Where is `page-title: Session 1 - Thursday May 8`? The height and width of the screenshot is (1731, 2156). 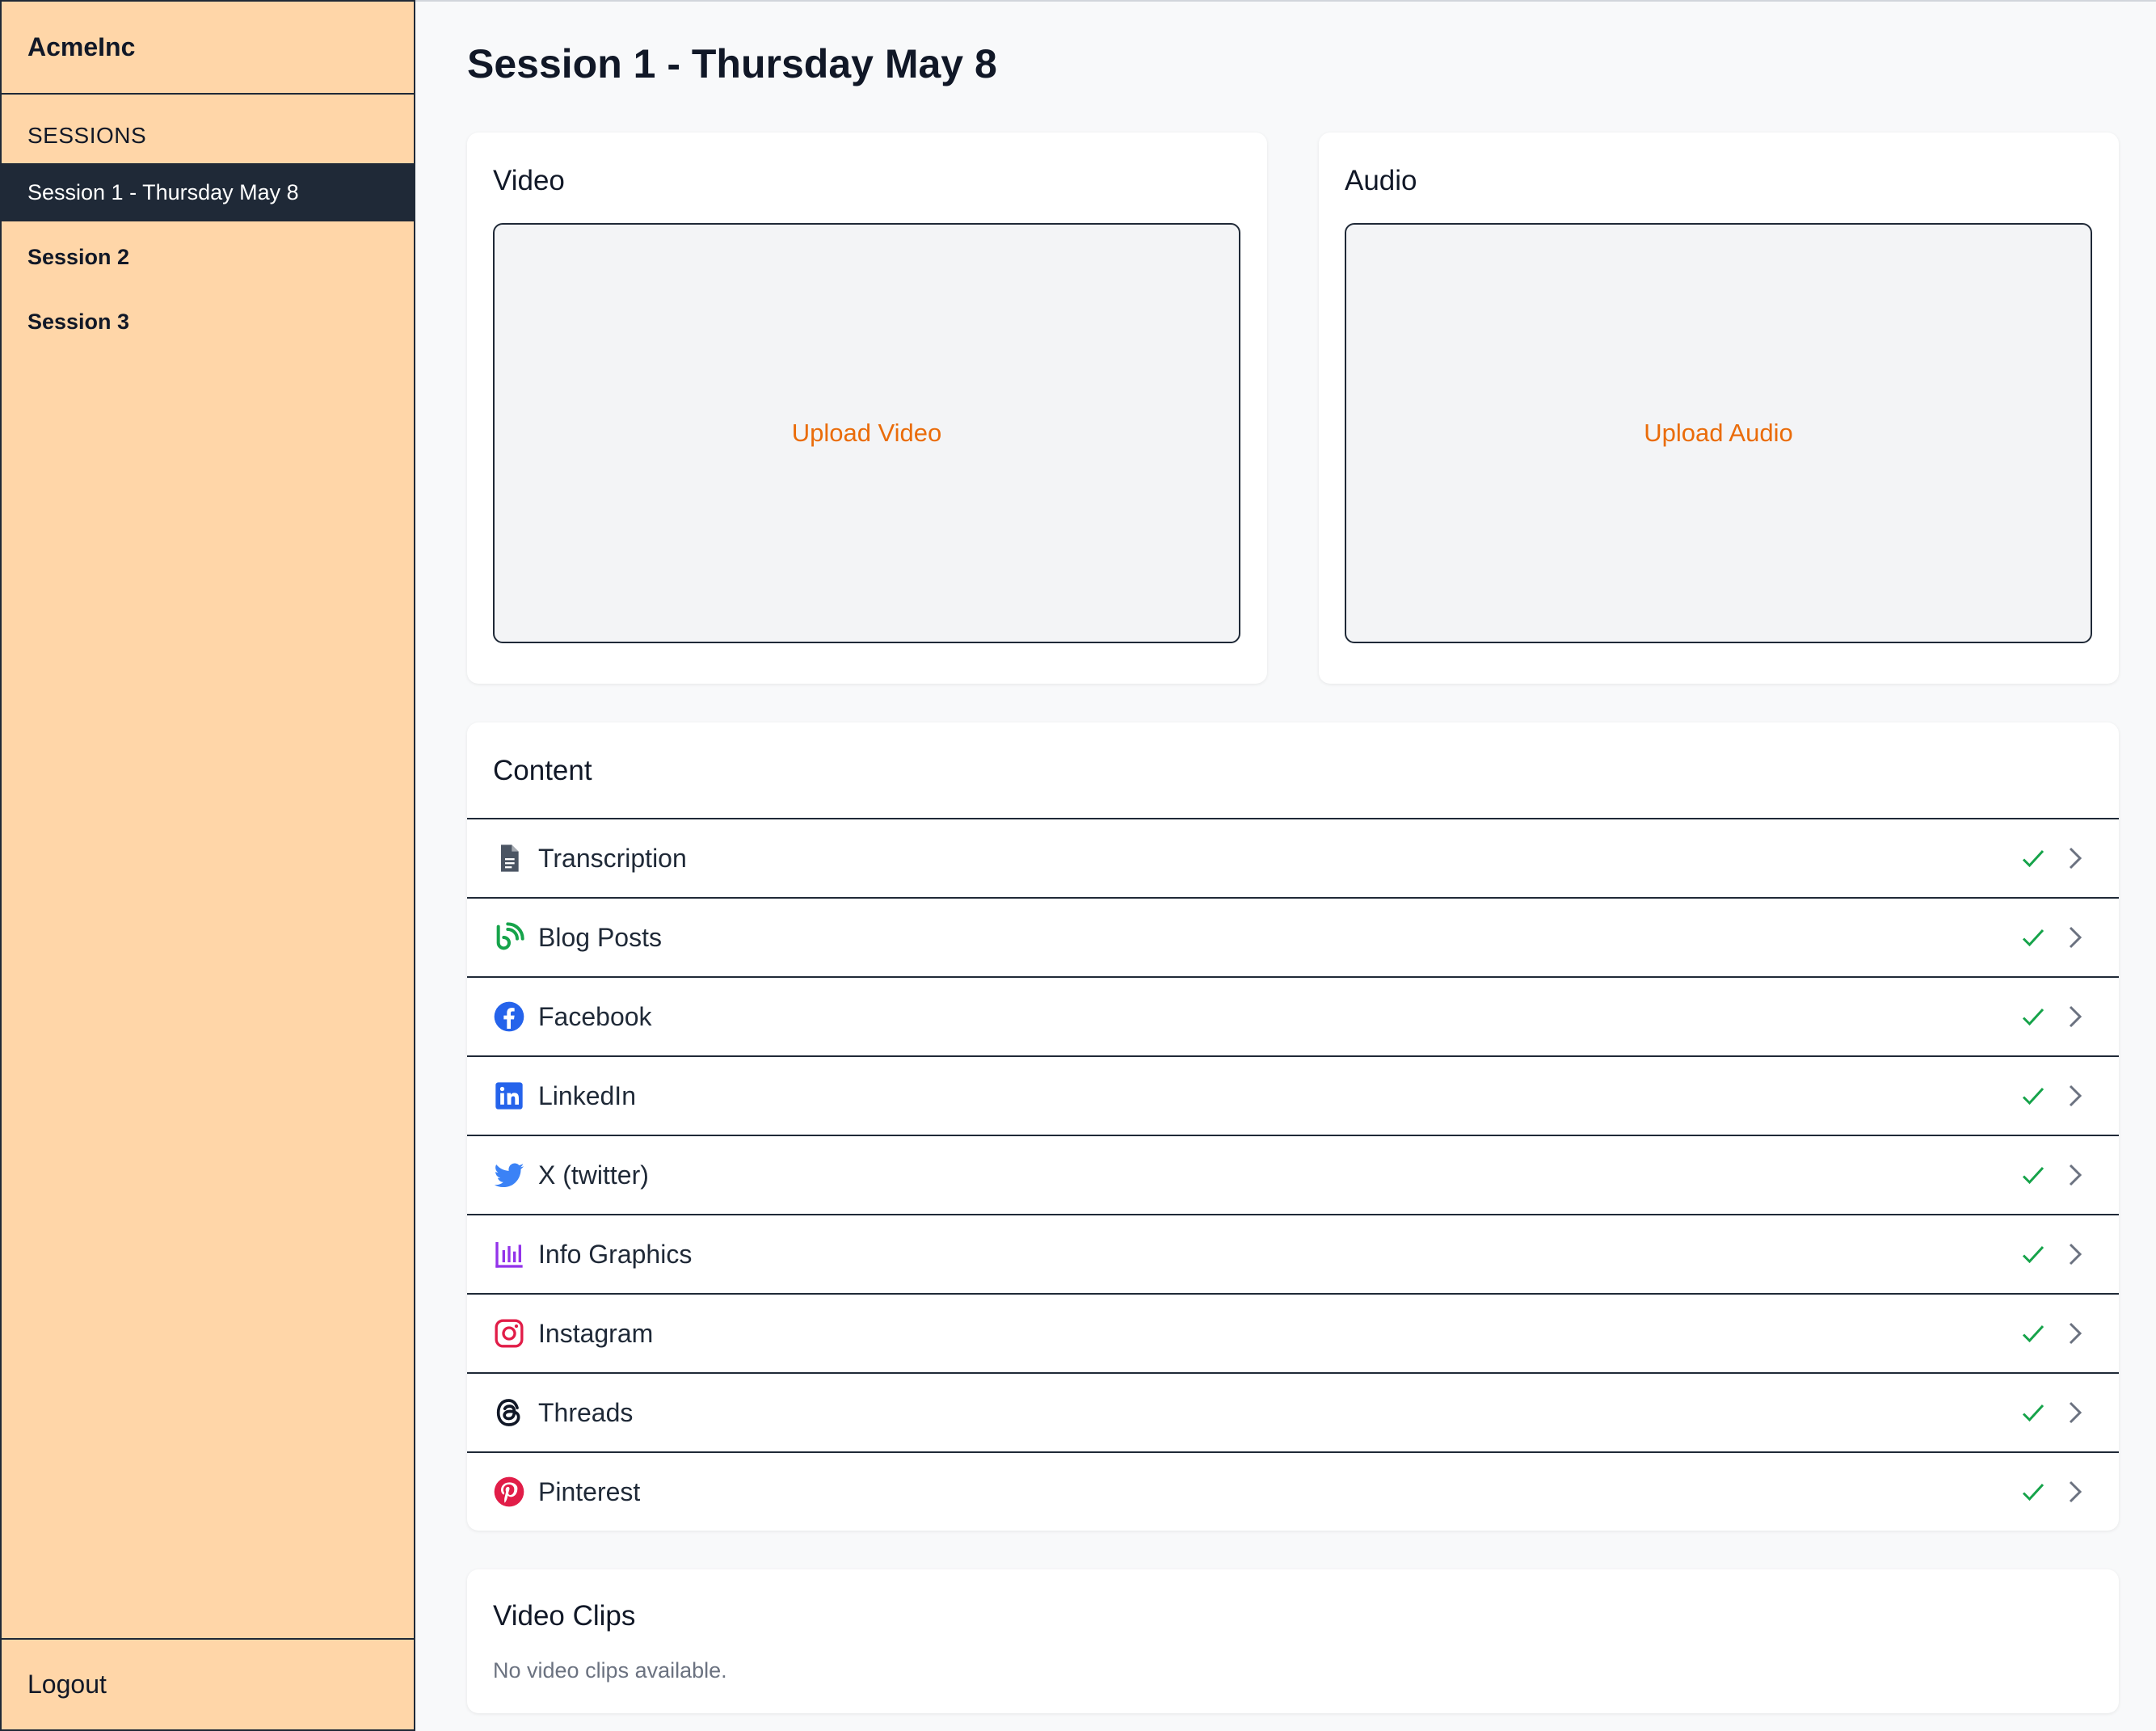 page-title: Session 1 - Thursday May 8 is located at coordinates (732, 64).